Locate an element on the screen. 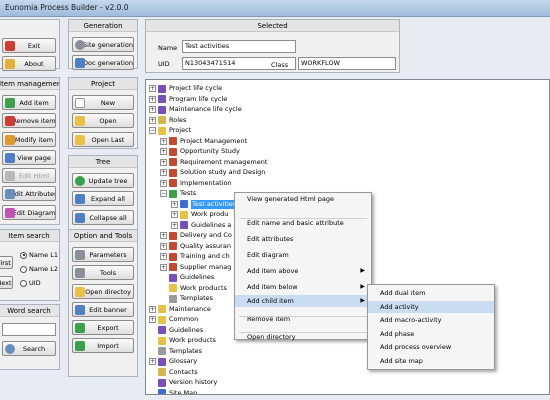 The width and height of the screenshot is (550, 400). submenu-item-add-activity: Add activity is located at coordinates (431, 306).